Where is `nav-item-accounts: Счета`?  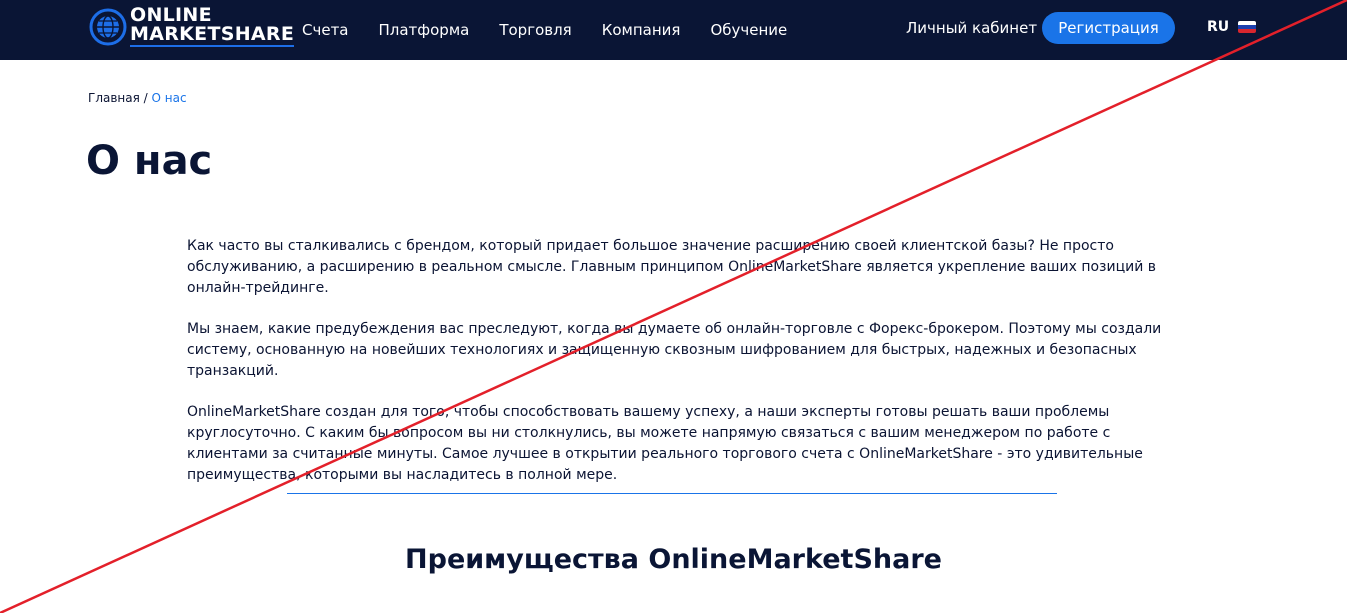 nav-item-accounts: Счета is located at coordinates (325, 30).